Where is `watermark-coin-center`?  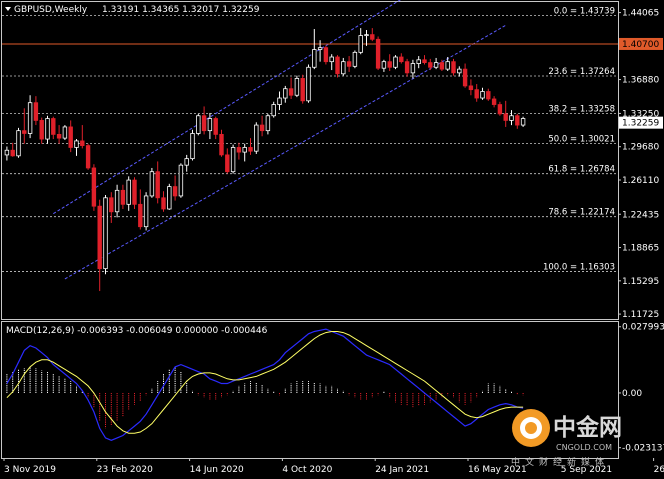
watermark-coin-center is located at coordinates (531, 428).